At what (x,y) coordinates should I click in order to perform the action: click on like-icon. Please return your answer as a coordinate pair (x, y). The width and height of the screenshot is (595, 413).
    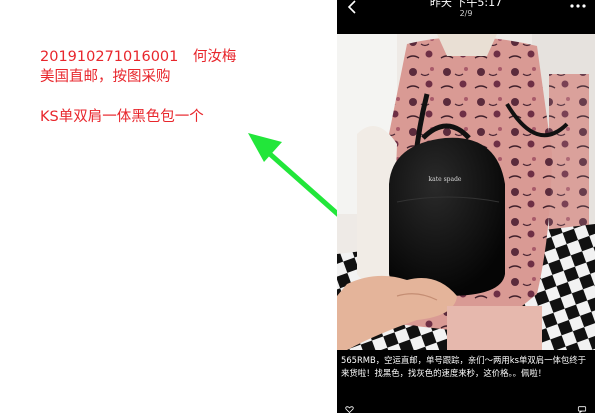
    Looking at the image, I should click on (349, 409).